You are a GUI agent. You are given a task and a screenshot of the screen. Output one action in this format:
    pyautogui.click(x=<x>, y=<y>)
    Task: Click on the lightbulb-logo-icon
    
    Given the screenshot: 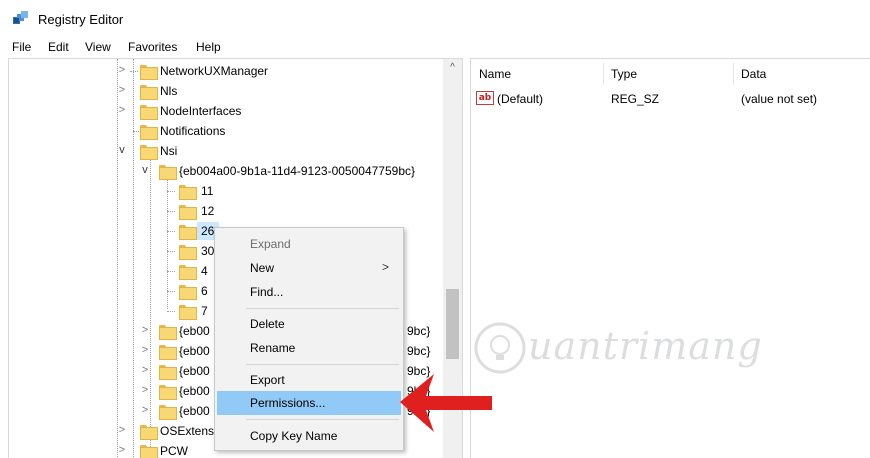 What is the action you would take?
    pyautogui.click(x=500, y=348)
    